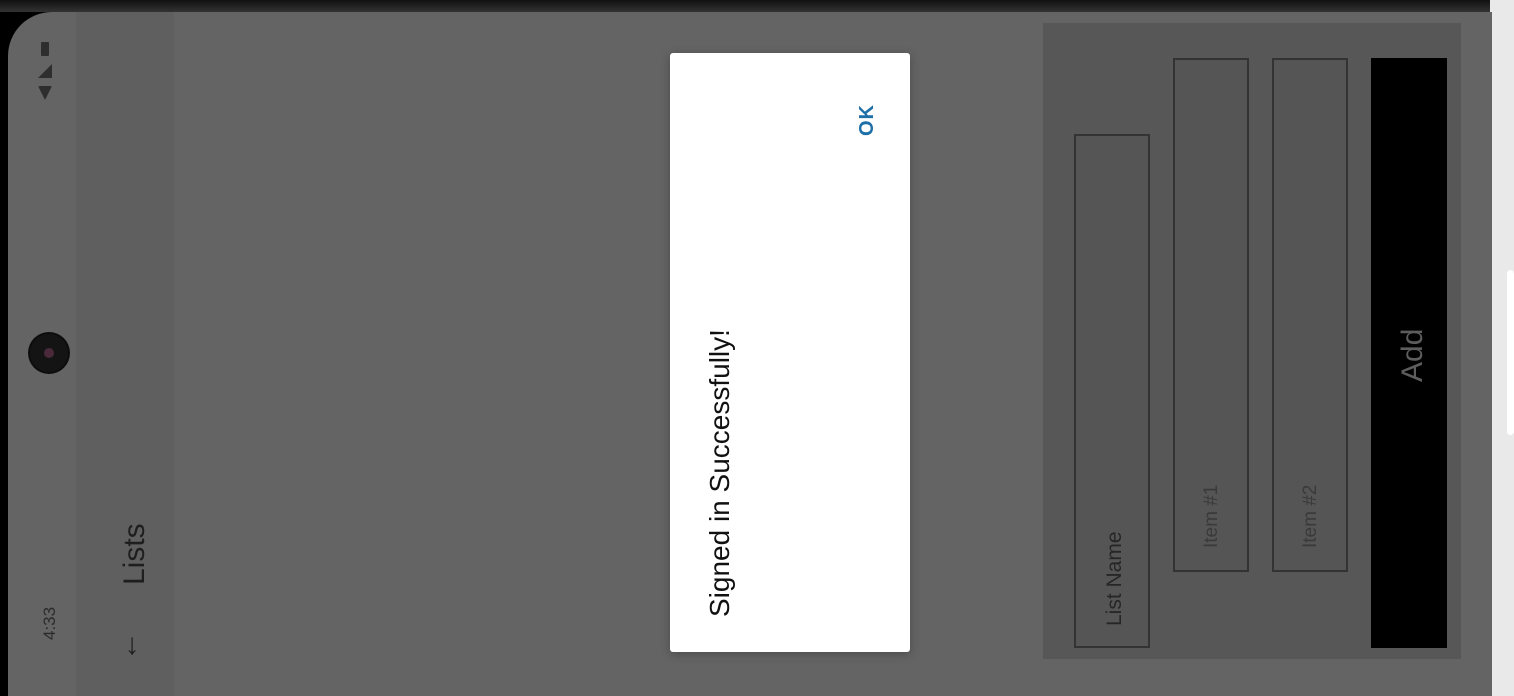 This screenshot has width=1514, height=696. Describe the element at coordinates (125, 354) in the screenshot. I see `app-bar` at that location.